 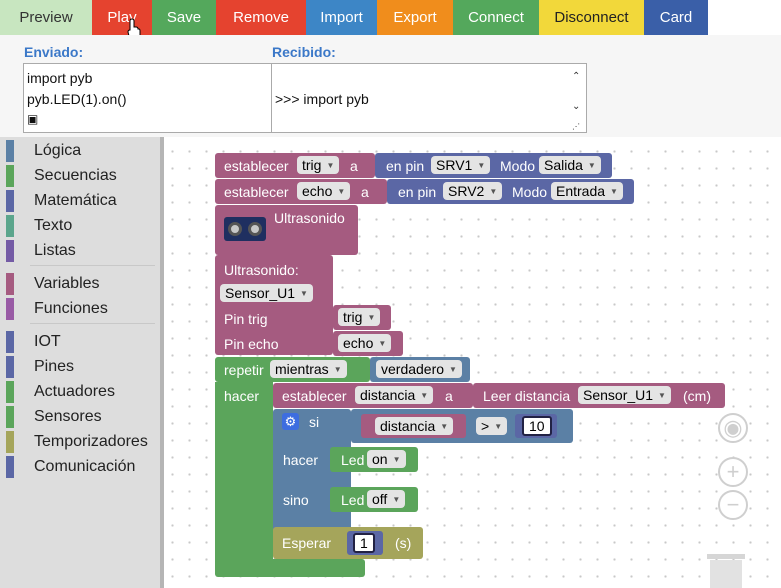 What do you see at coordinates (308, 369) in the screenshot?
I see `loop-mode-dropdown: mientras ▼` at bounding box center [308, 369].